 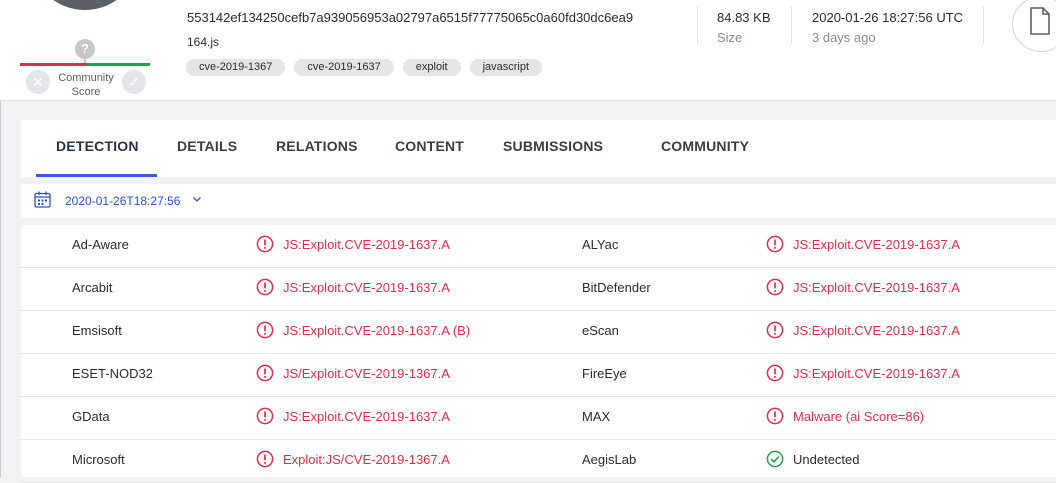 I want to click on engine-name: GData, so click(x=91, y=416).